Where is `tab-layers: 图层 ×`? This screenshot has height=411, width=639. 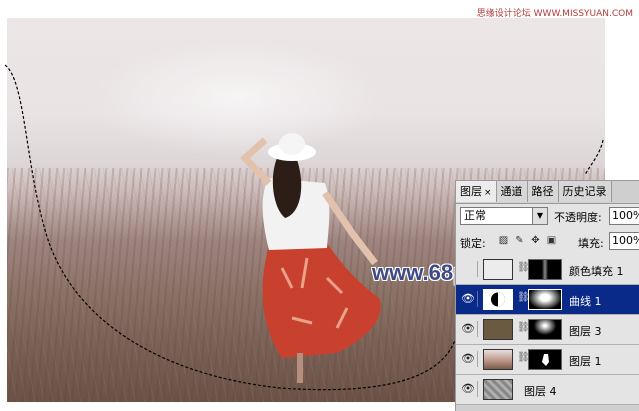 tab-layers: 图层 × is located at coordinates (476, 191).